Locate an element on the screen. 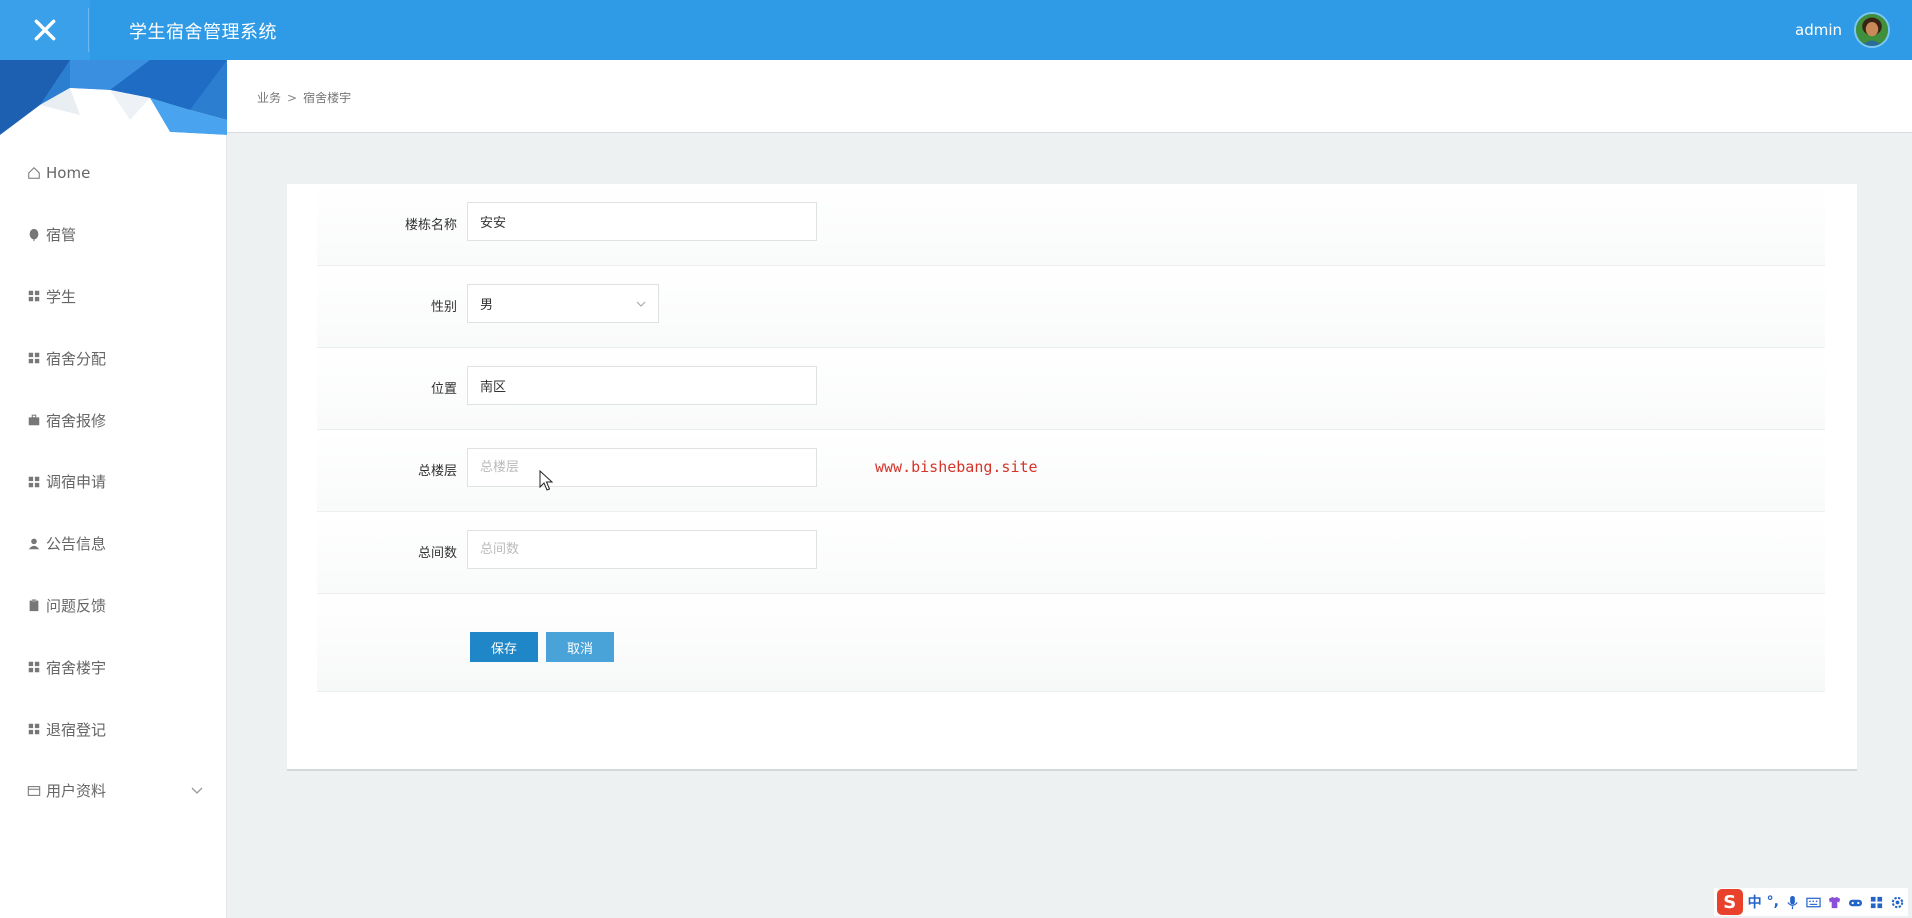  leaf-icon is located at coordinates (34, 235).